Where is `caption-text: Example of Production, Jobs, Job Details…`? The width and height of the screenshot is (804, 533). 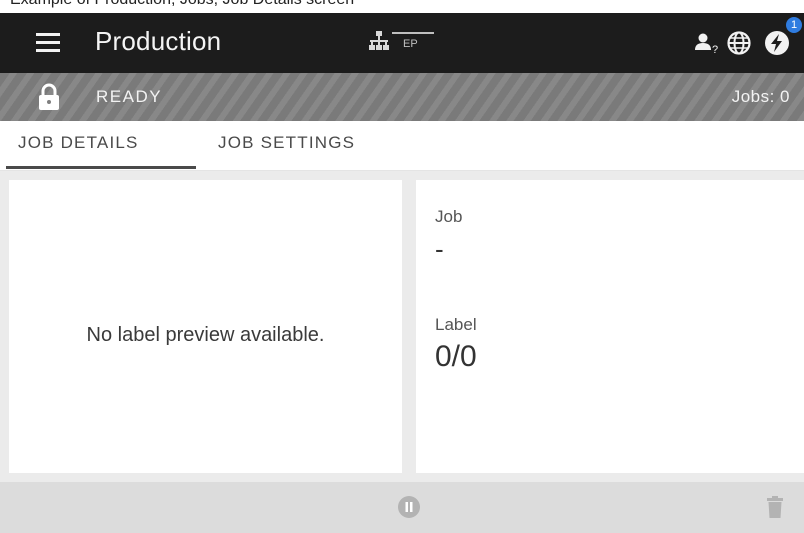 caption-text: Example of Production, Jobs, Job Details… is located at coordinates (182, 4).